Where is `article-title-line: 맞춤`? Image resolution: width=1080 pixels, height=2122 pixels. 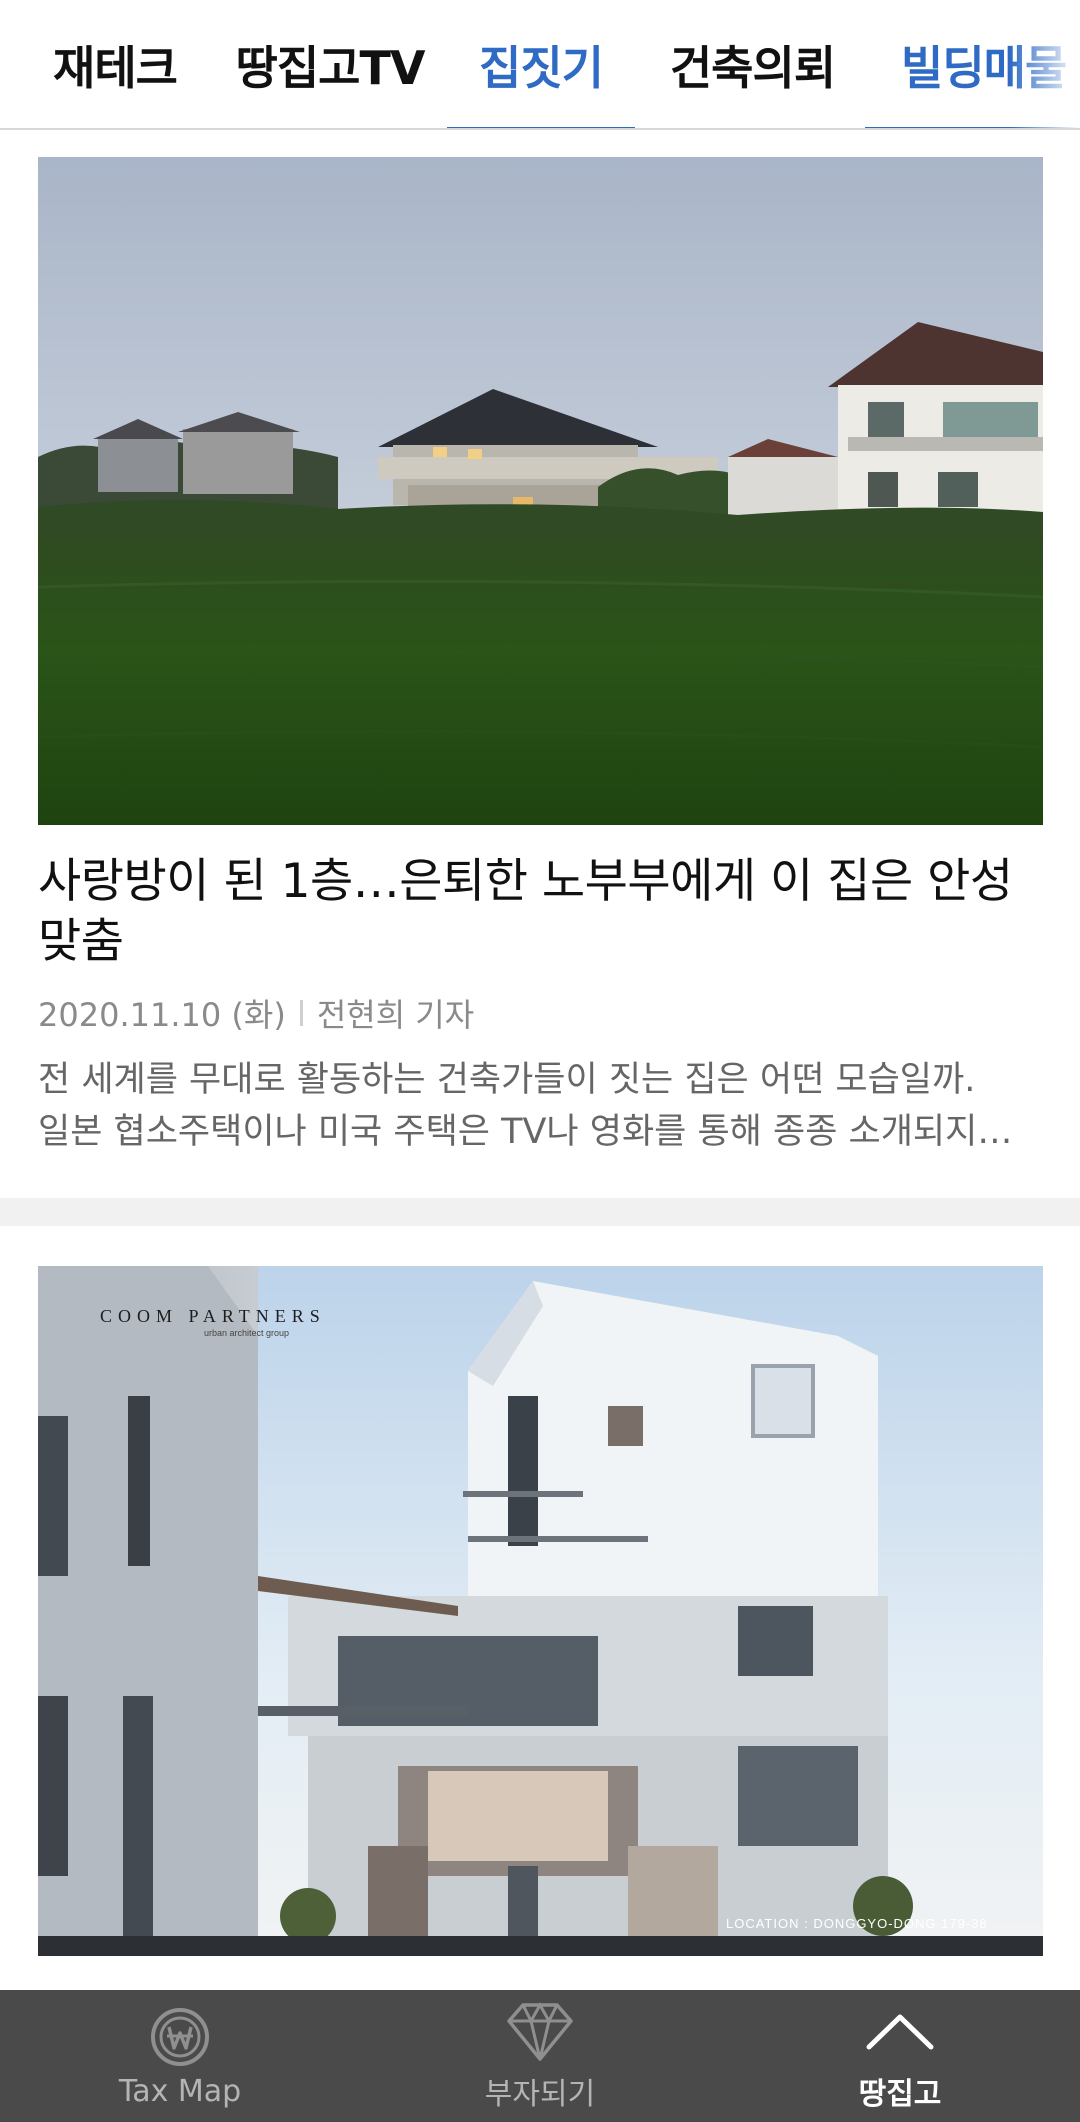
article-title-line: 맞춤 is located at coordinates (81, 941).